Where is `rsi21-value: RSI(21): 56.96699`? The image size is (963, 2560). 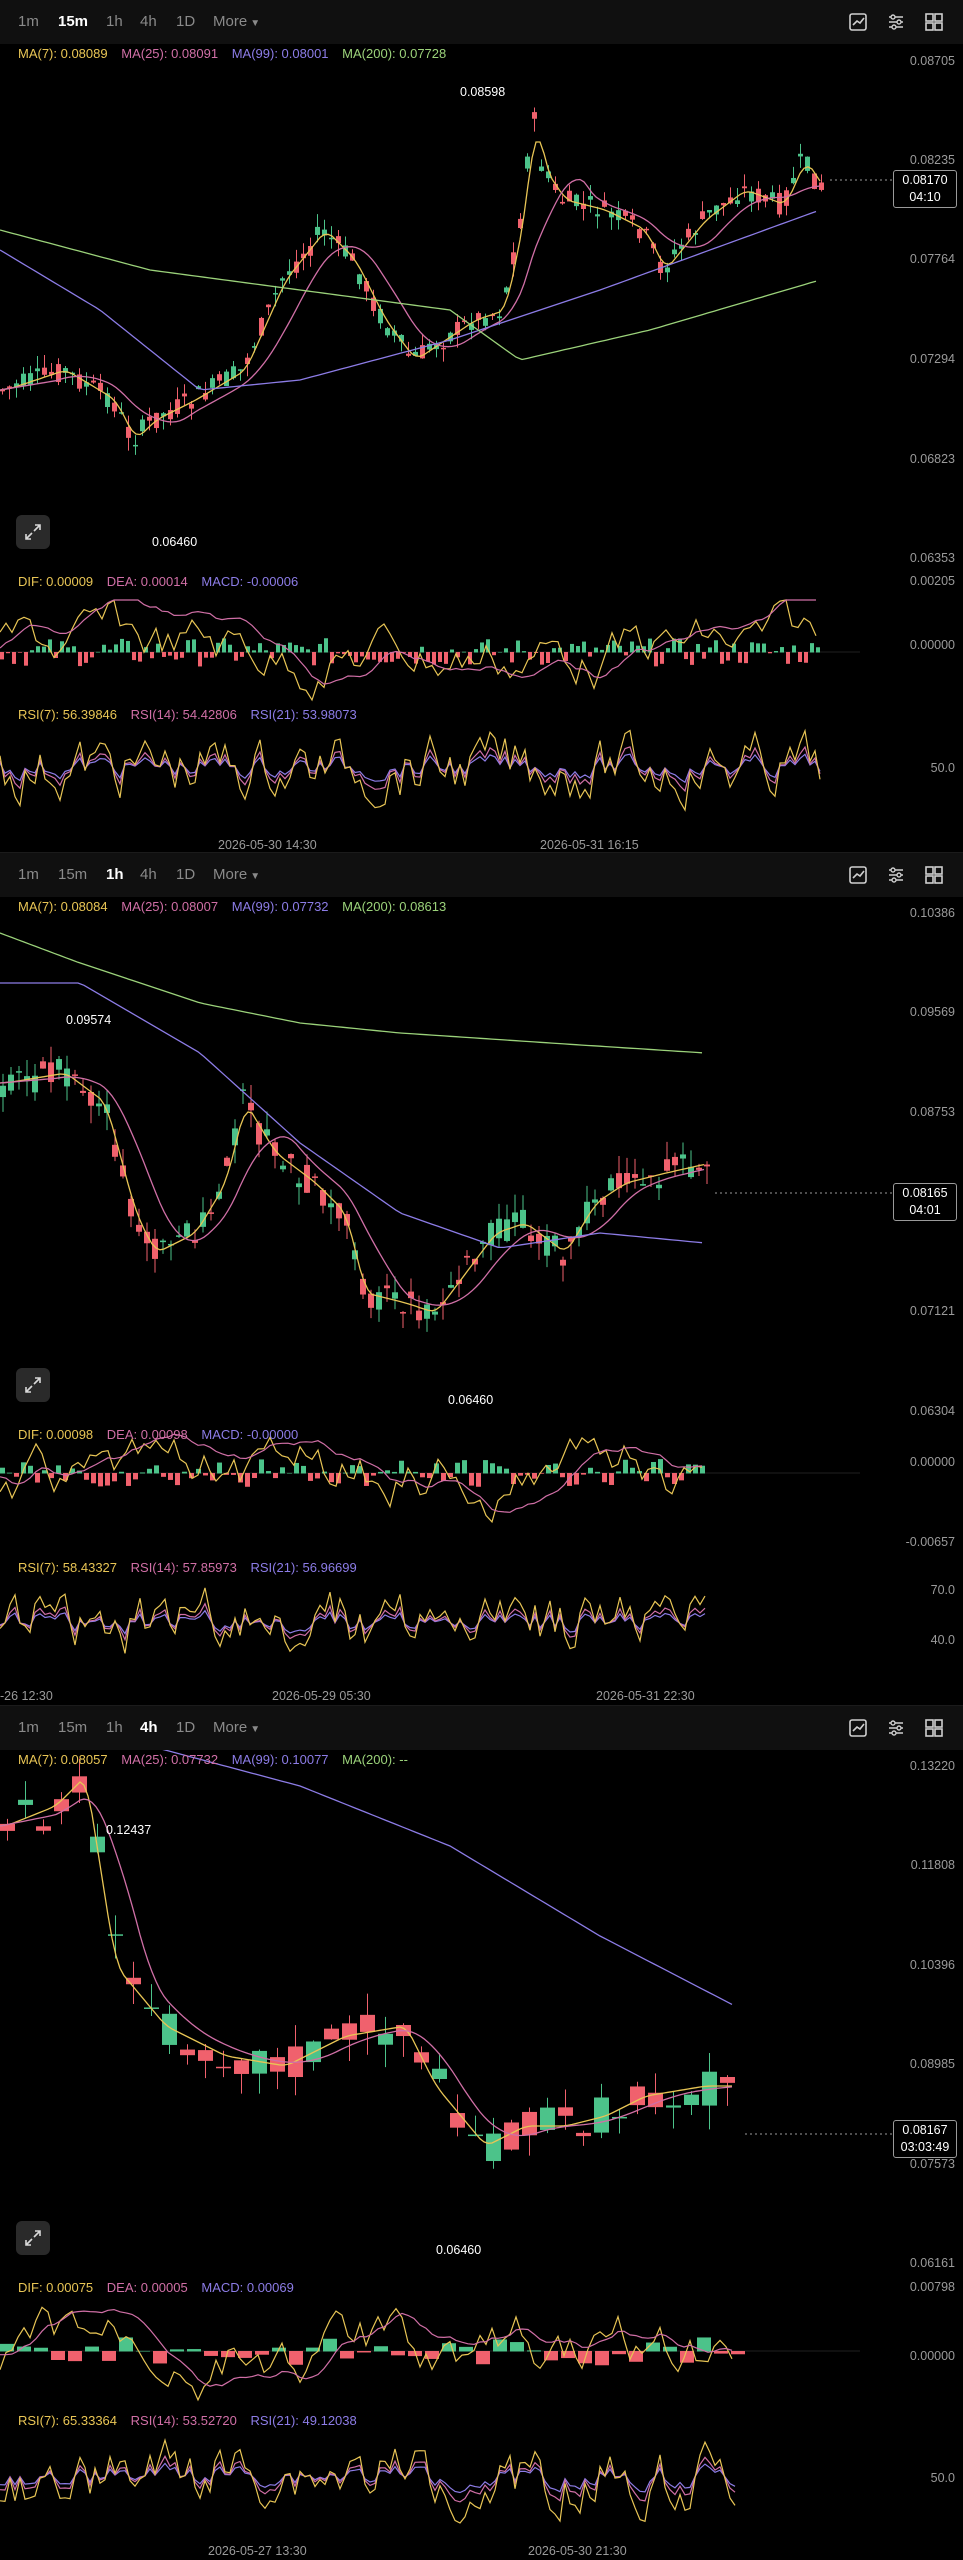
rsi21-value: RSI(21): 56.96699 is located at coordinates (303, 1567).